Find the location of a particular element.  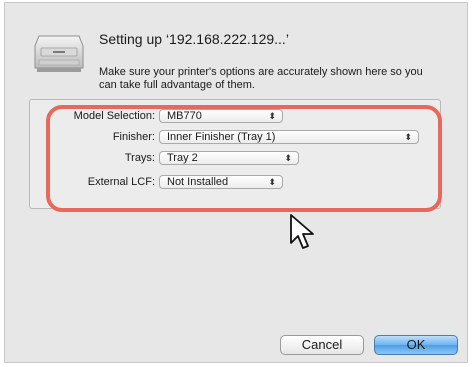

cancel-button: Cancel is located at coordinates (322, 345).